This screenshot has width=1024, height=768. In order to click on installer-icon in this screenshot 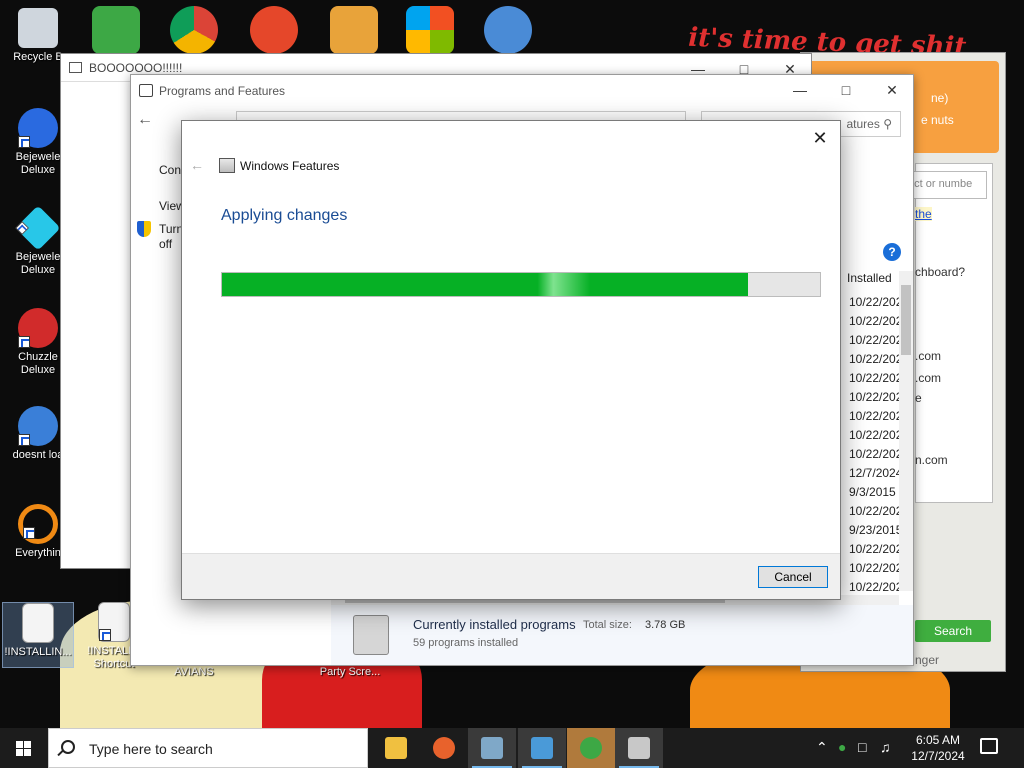, I will do `click(371, 635)`.